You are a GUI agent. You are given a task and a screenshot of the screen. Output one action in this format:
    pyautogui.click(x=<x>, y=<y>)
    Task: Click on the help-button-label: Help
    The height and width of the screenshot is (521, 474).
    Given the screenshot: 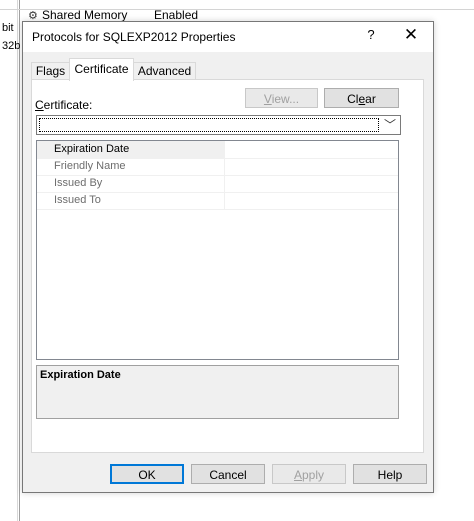 What is the action you would take?
    pyautogui.click(x=390, y=475)
    